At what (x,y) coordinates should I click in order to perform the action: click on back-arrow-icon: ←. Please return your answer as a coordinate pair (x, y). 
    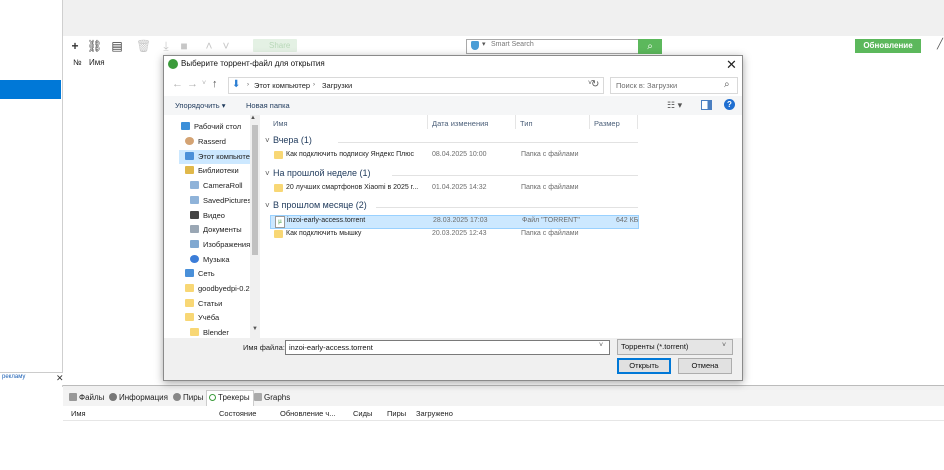
    Looking at the image, I should click on (177, 84).